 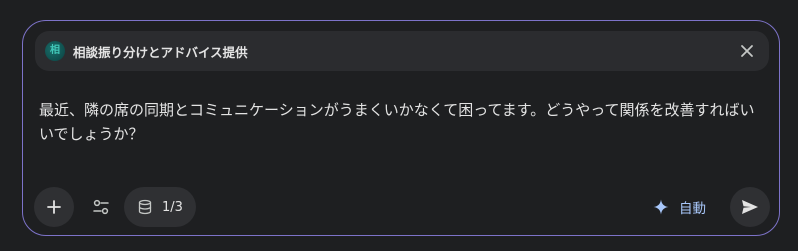 What do you see at coordinates (160, 207) in the screenshot?
I see `sources-button: 1/3` at bounding box center [160, 207].